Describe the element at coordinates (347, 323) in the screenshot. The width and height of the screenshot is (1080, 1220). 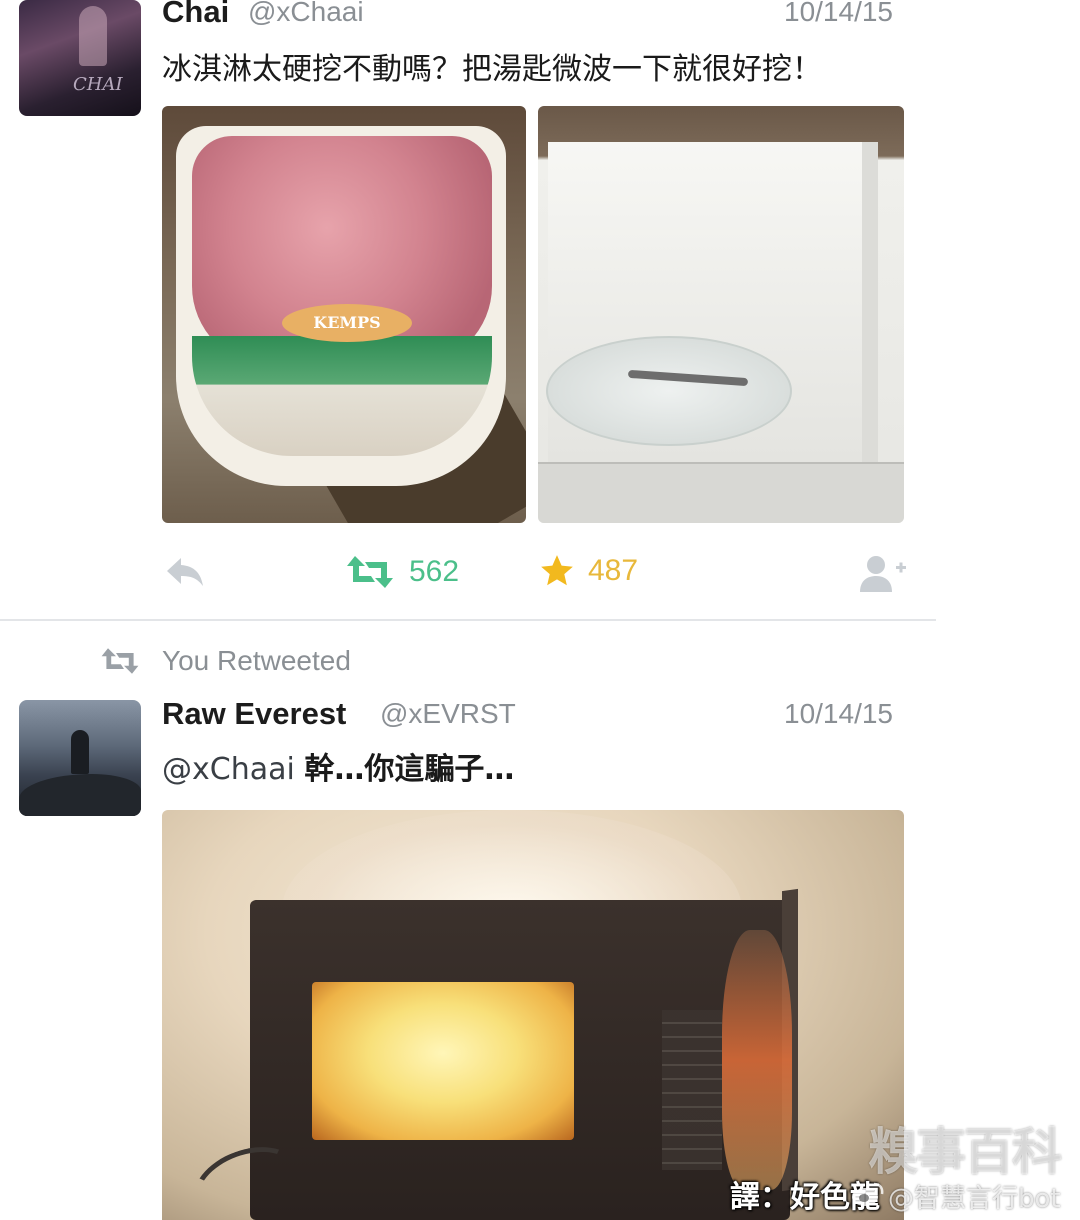
I see `image-brand-label: KEMPS` at that location.